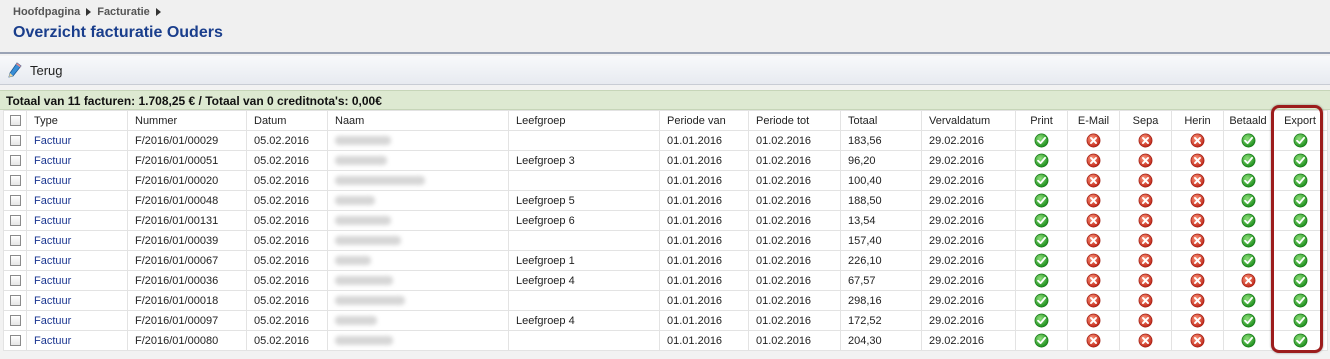  What do you see at coordinates (77, 120) in the screenshot?
I see `col-type: Type` at bounding box center [77, 120].